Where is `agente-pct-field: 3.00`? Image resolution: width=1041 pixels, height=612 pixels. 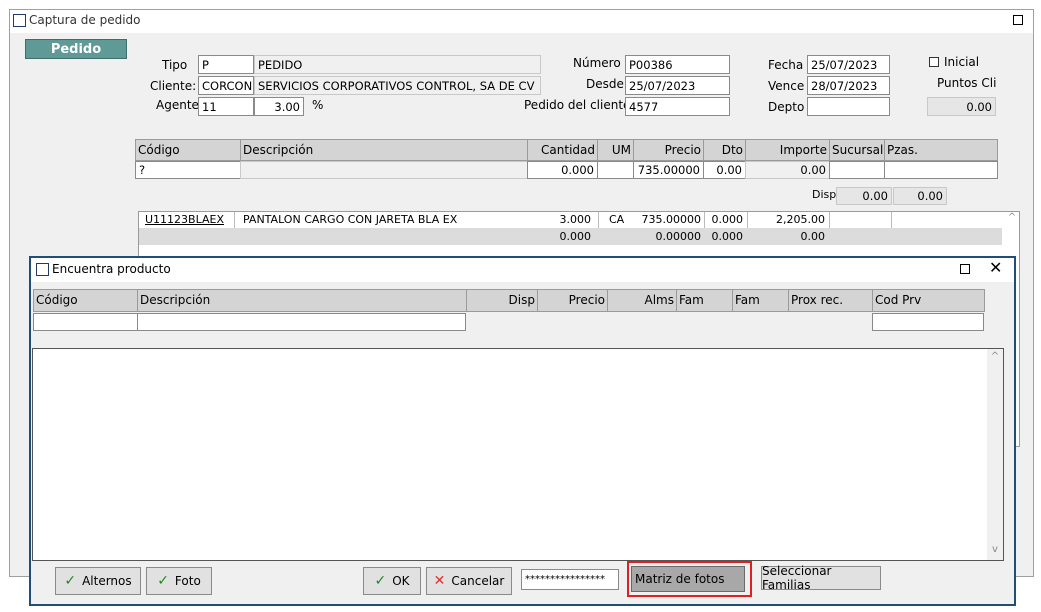 agente-pct-field: 3.00 is located at coordinates (279, 106).